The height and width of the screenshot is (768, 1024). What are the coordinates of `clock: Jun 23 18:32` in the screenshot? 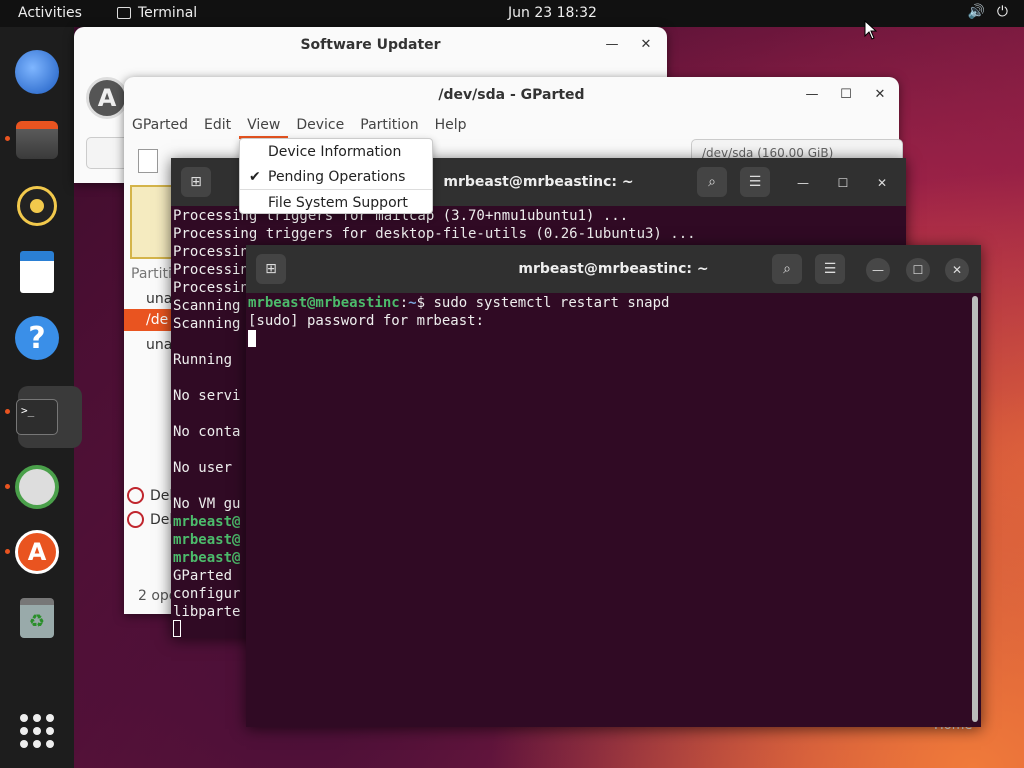 It's located at (552, 13).